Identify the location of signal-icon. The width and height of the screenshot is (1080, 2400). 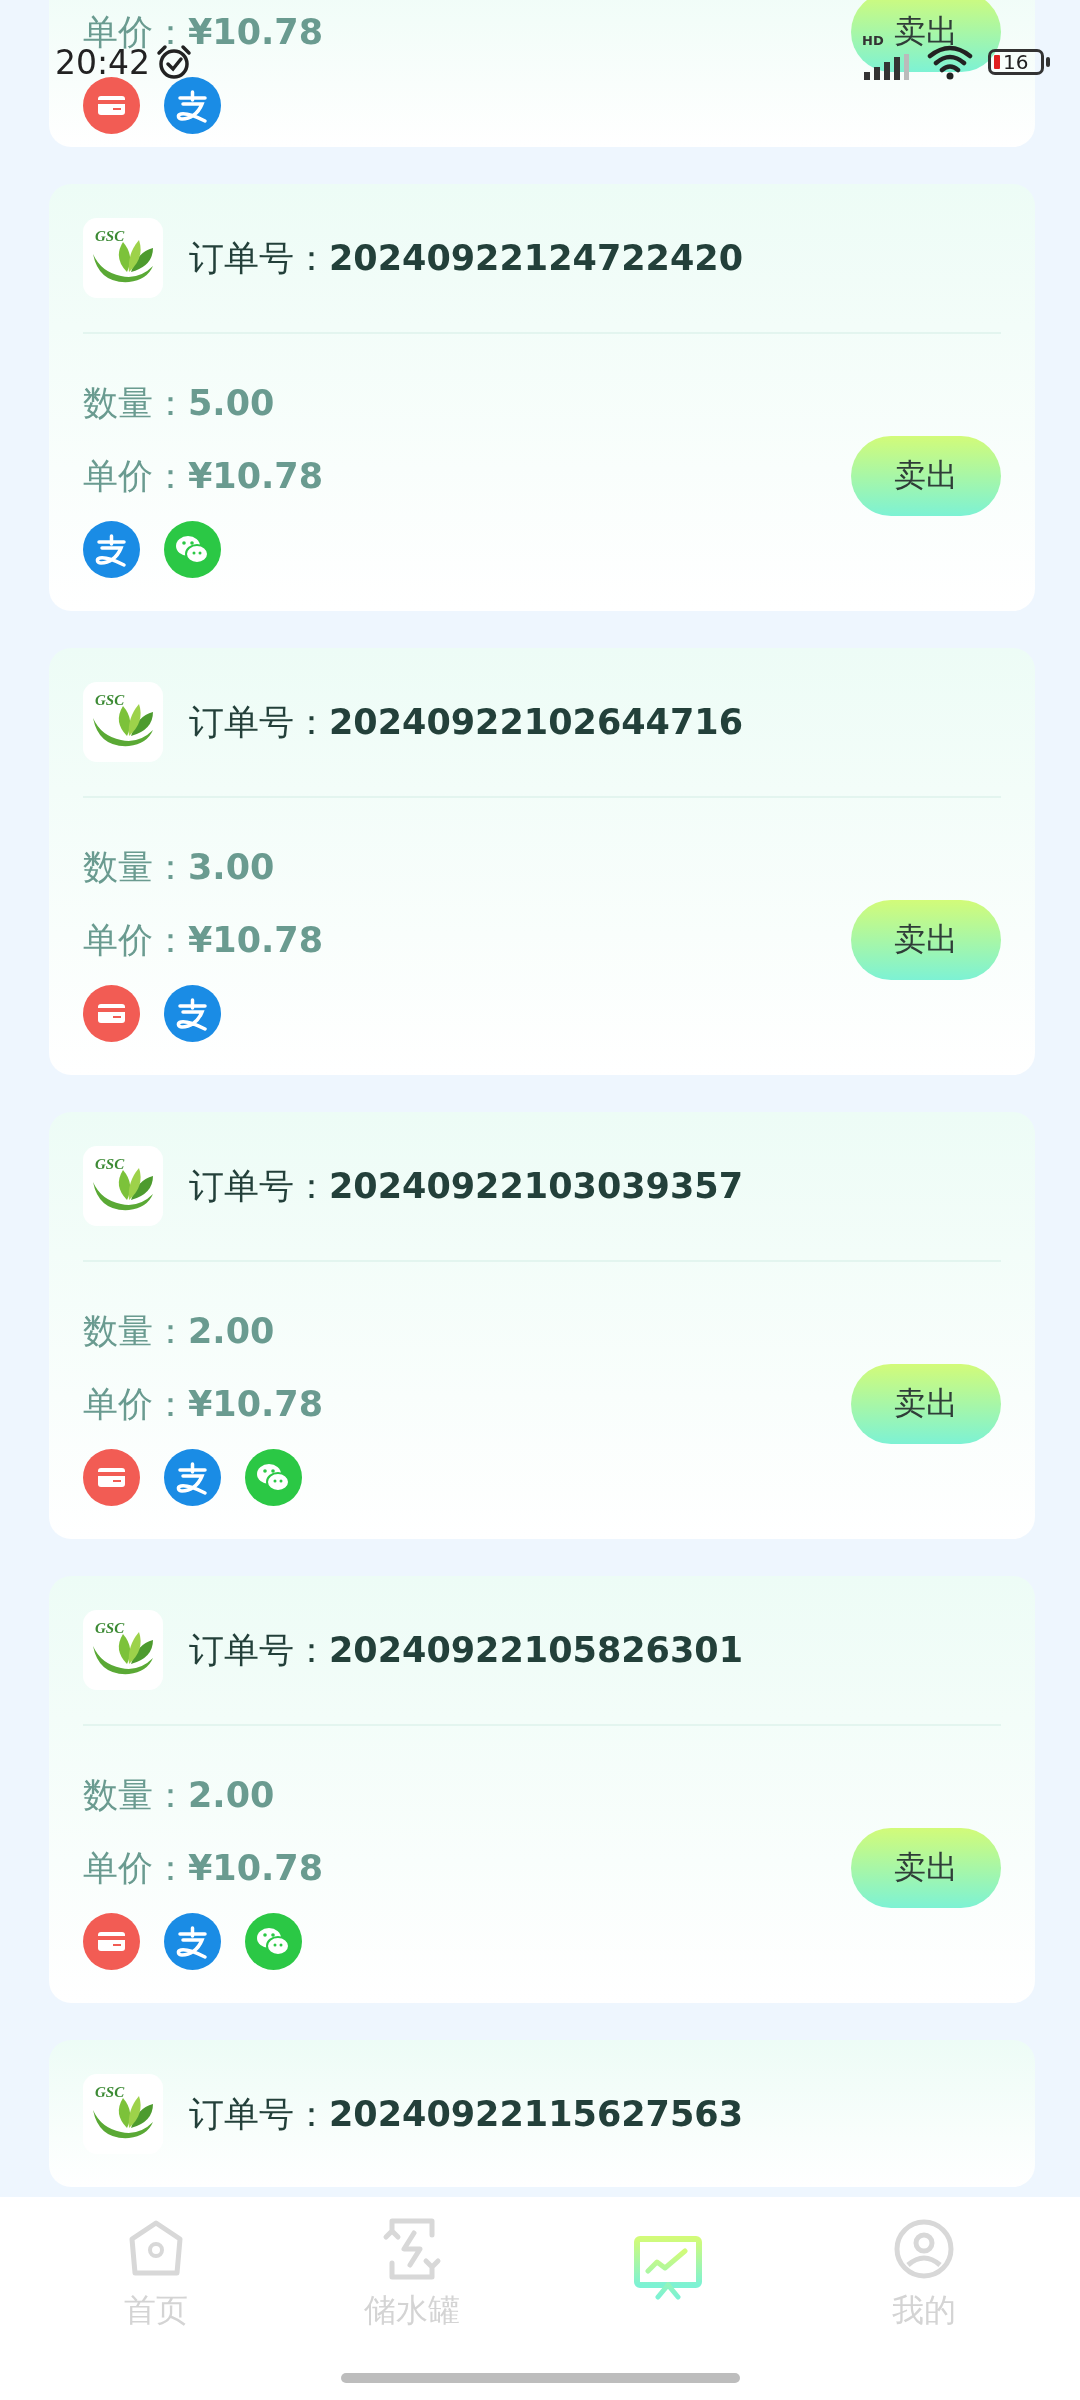
(887, 67).